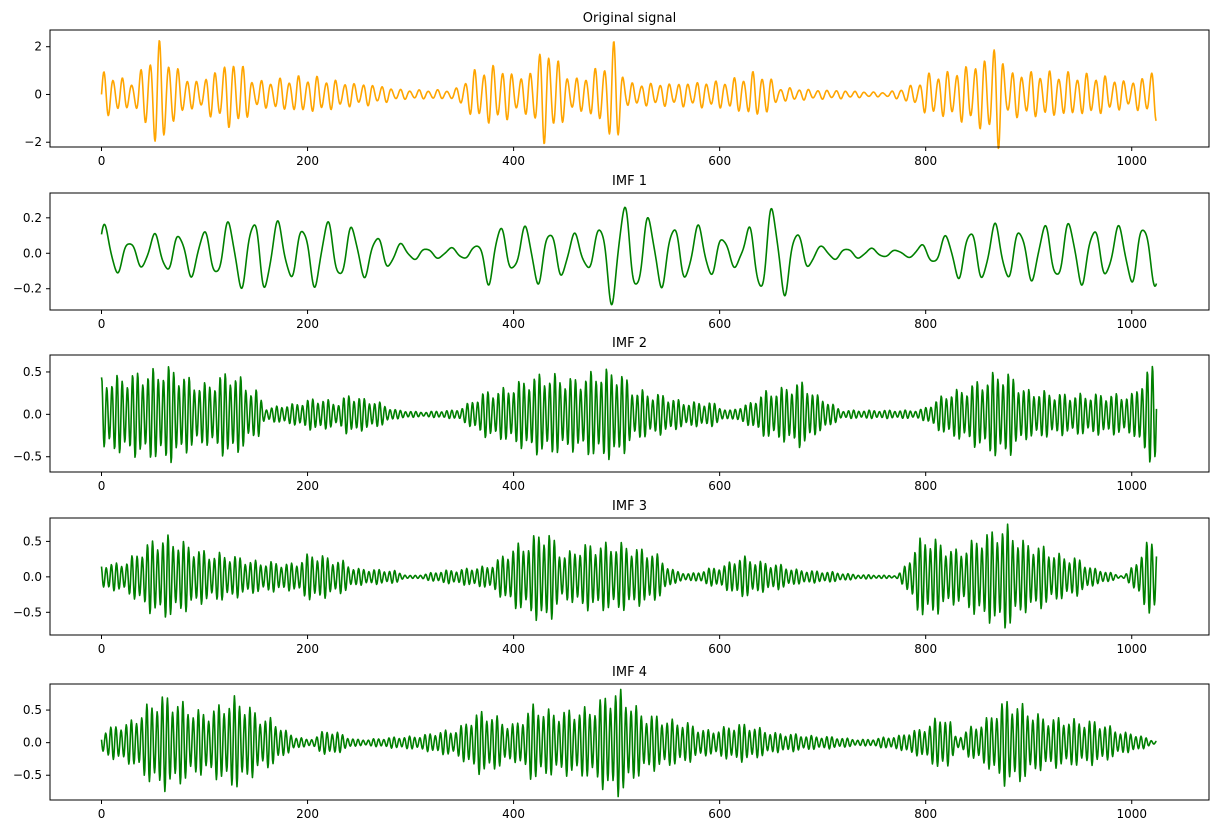 This screenshot has height=836, width=1221. What do you see at coordinates (629, 181) in the screenshot?
I see `subplot-title: IMF 1` at bounding box center [629, 181].